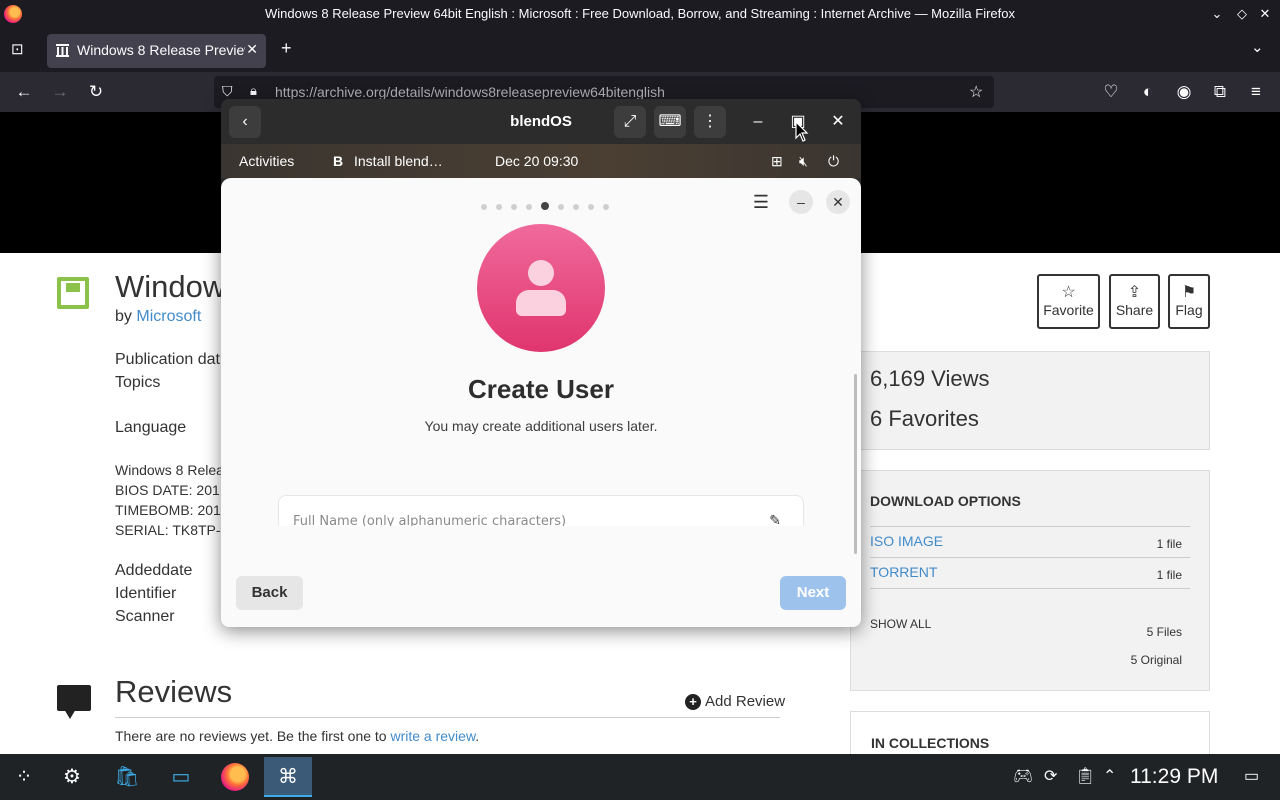 This screenshot has width=1280, height=800. What do you see at coordinates (127, 777) in the screenshot?
I see `discover-store-icon: 🛍︎` at bounding box center [127, 777].